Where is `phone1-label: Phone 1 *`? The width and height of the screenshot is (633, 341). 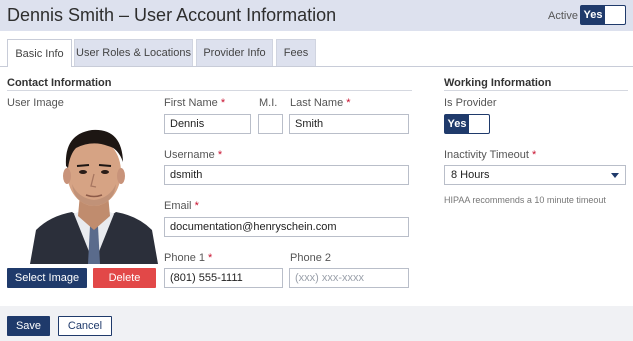 phone1-label: Phone 1 * is located at coordinates (188, 258).